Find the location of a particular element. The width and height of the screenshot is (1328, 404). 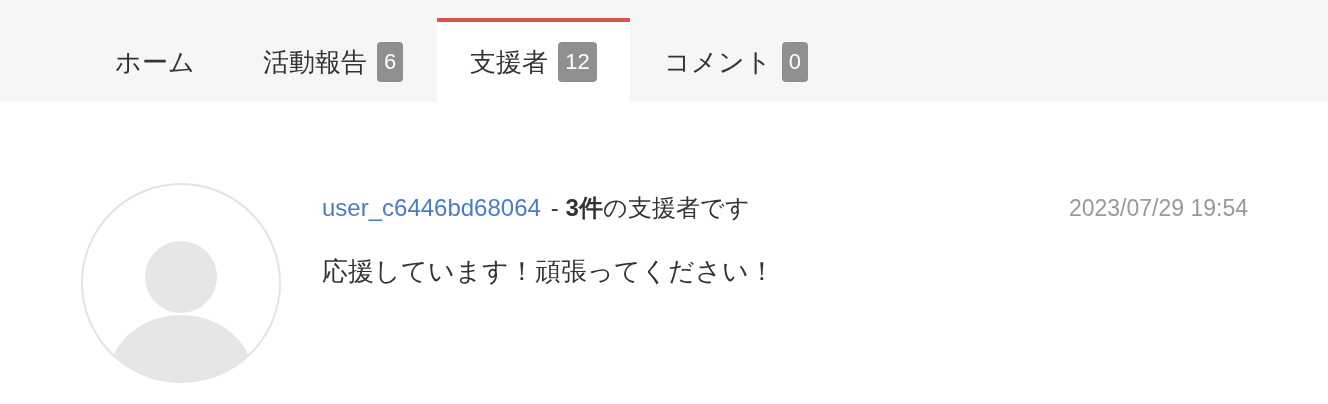

count-badge: 12 is located at coordinates (577, 62).